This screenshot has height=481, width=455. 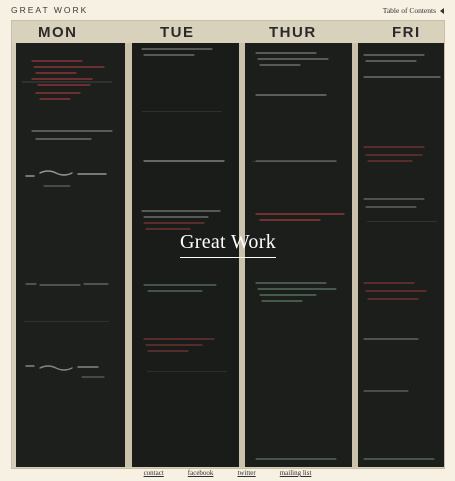 What do you see at coordinates (296, 473) in the screenshot?
I see `footer-link-mailing-list: mailing list` at bounding box center [296, 473].